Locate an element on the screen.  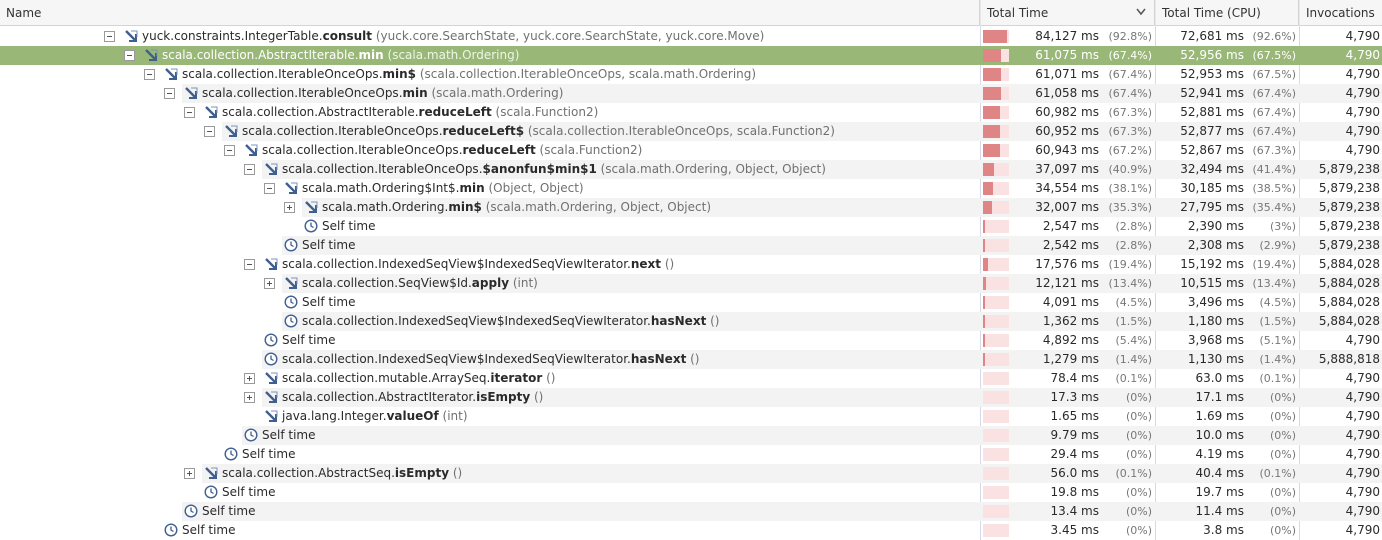
cpu-time-percent: (4.5%) is located at coordinates (1277, 302).